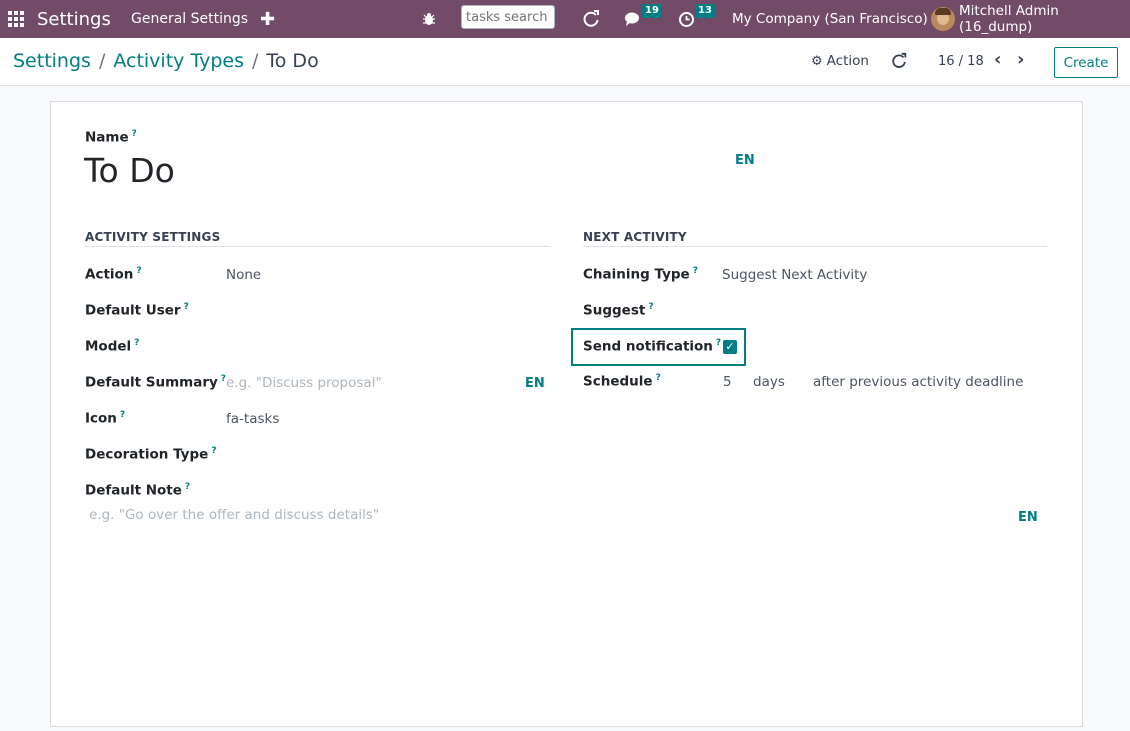 The width and height of the screenshot is (1130, 731). I want to click on discard-refresh-icon, so click(899, 63).